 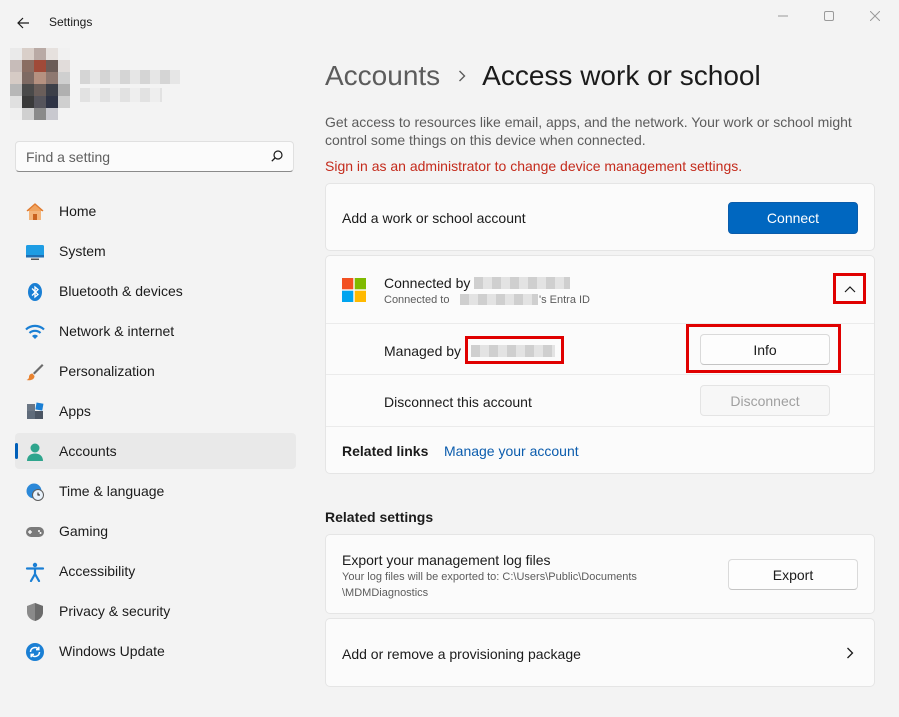 I want to click on gamepad-icon, so click(x=35, y=532).